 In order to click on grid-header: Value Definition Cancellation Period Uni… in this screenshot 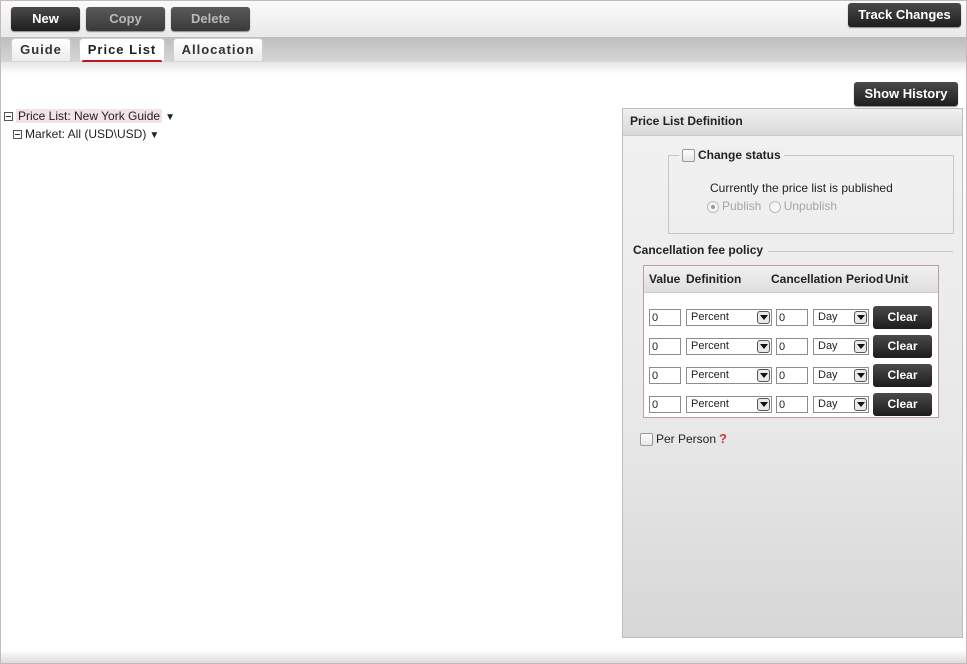, I will do `click(791, 279)`.